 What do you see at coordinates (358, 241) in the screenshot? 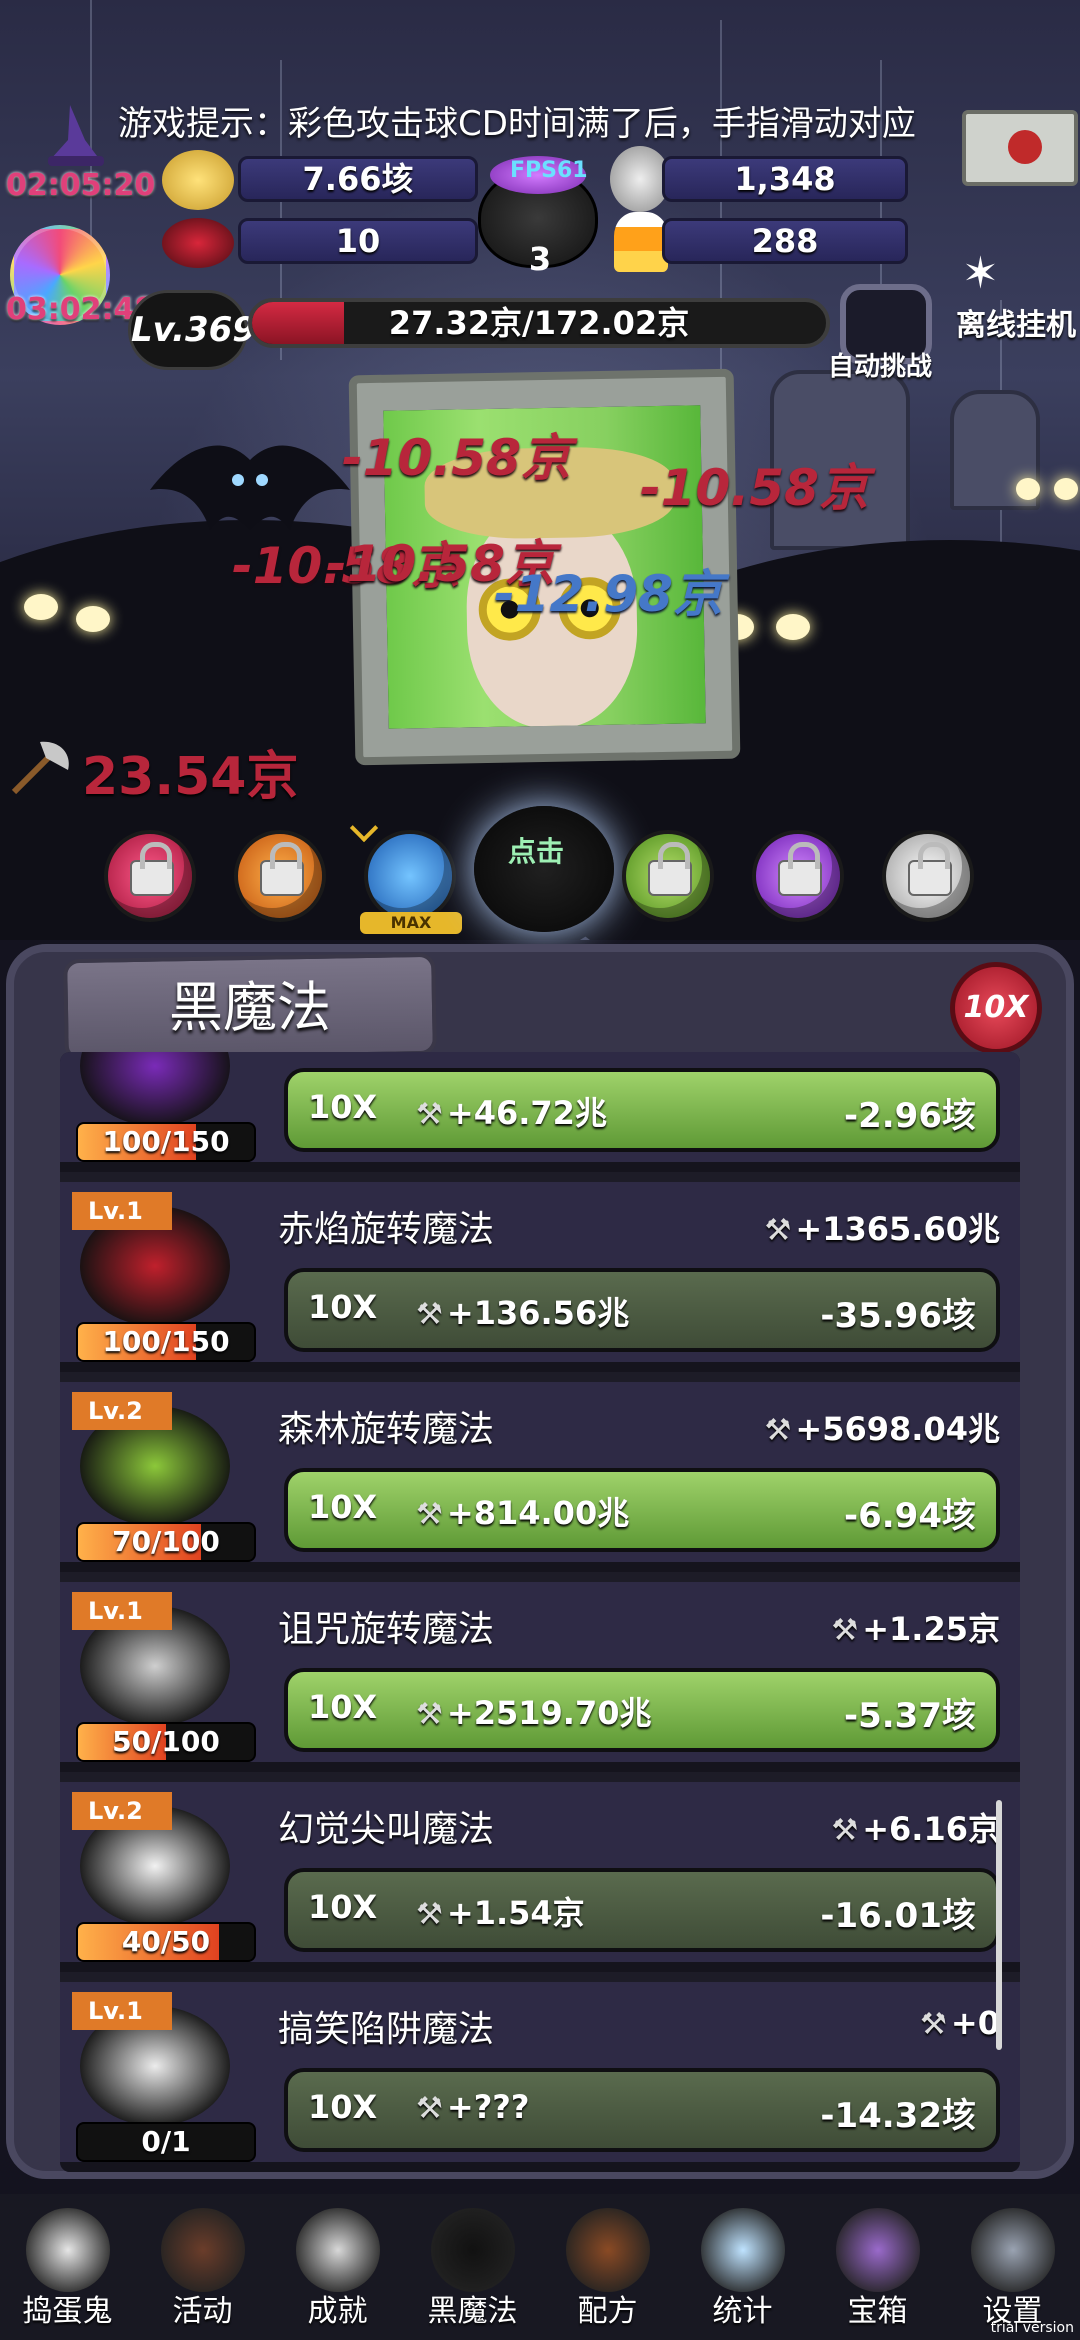
I see `bows-value: 10` at bounding box center [358, 241].